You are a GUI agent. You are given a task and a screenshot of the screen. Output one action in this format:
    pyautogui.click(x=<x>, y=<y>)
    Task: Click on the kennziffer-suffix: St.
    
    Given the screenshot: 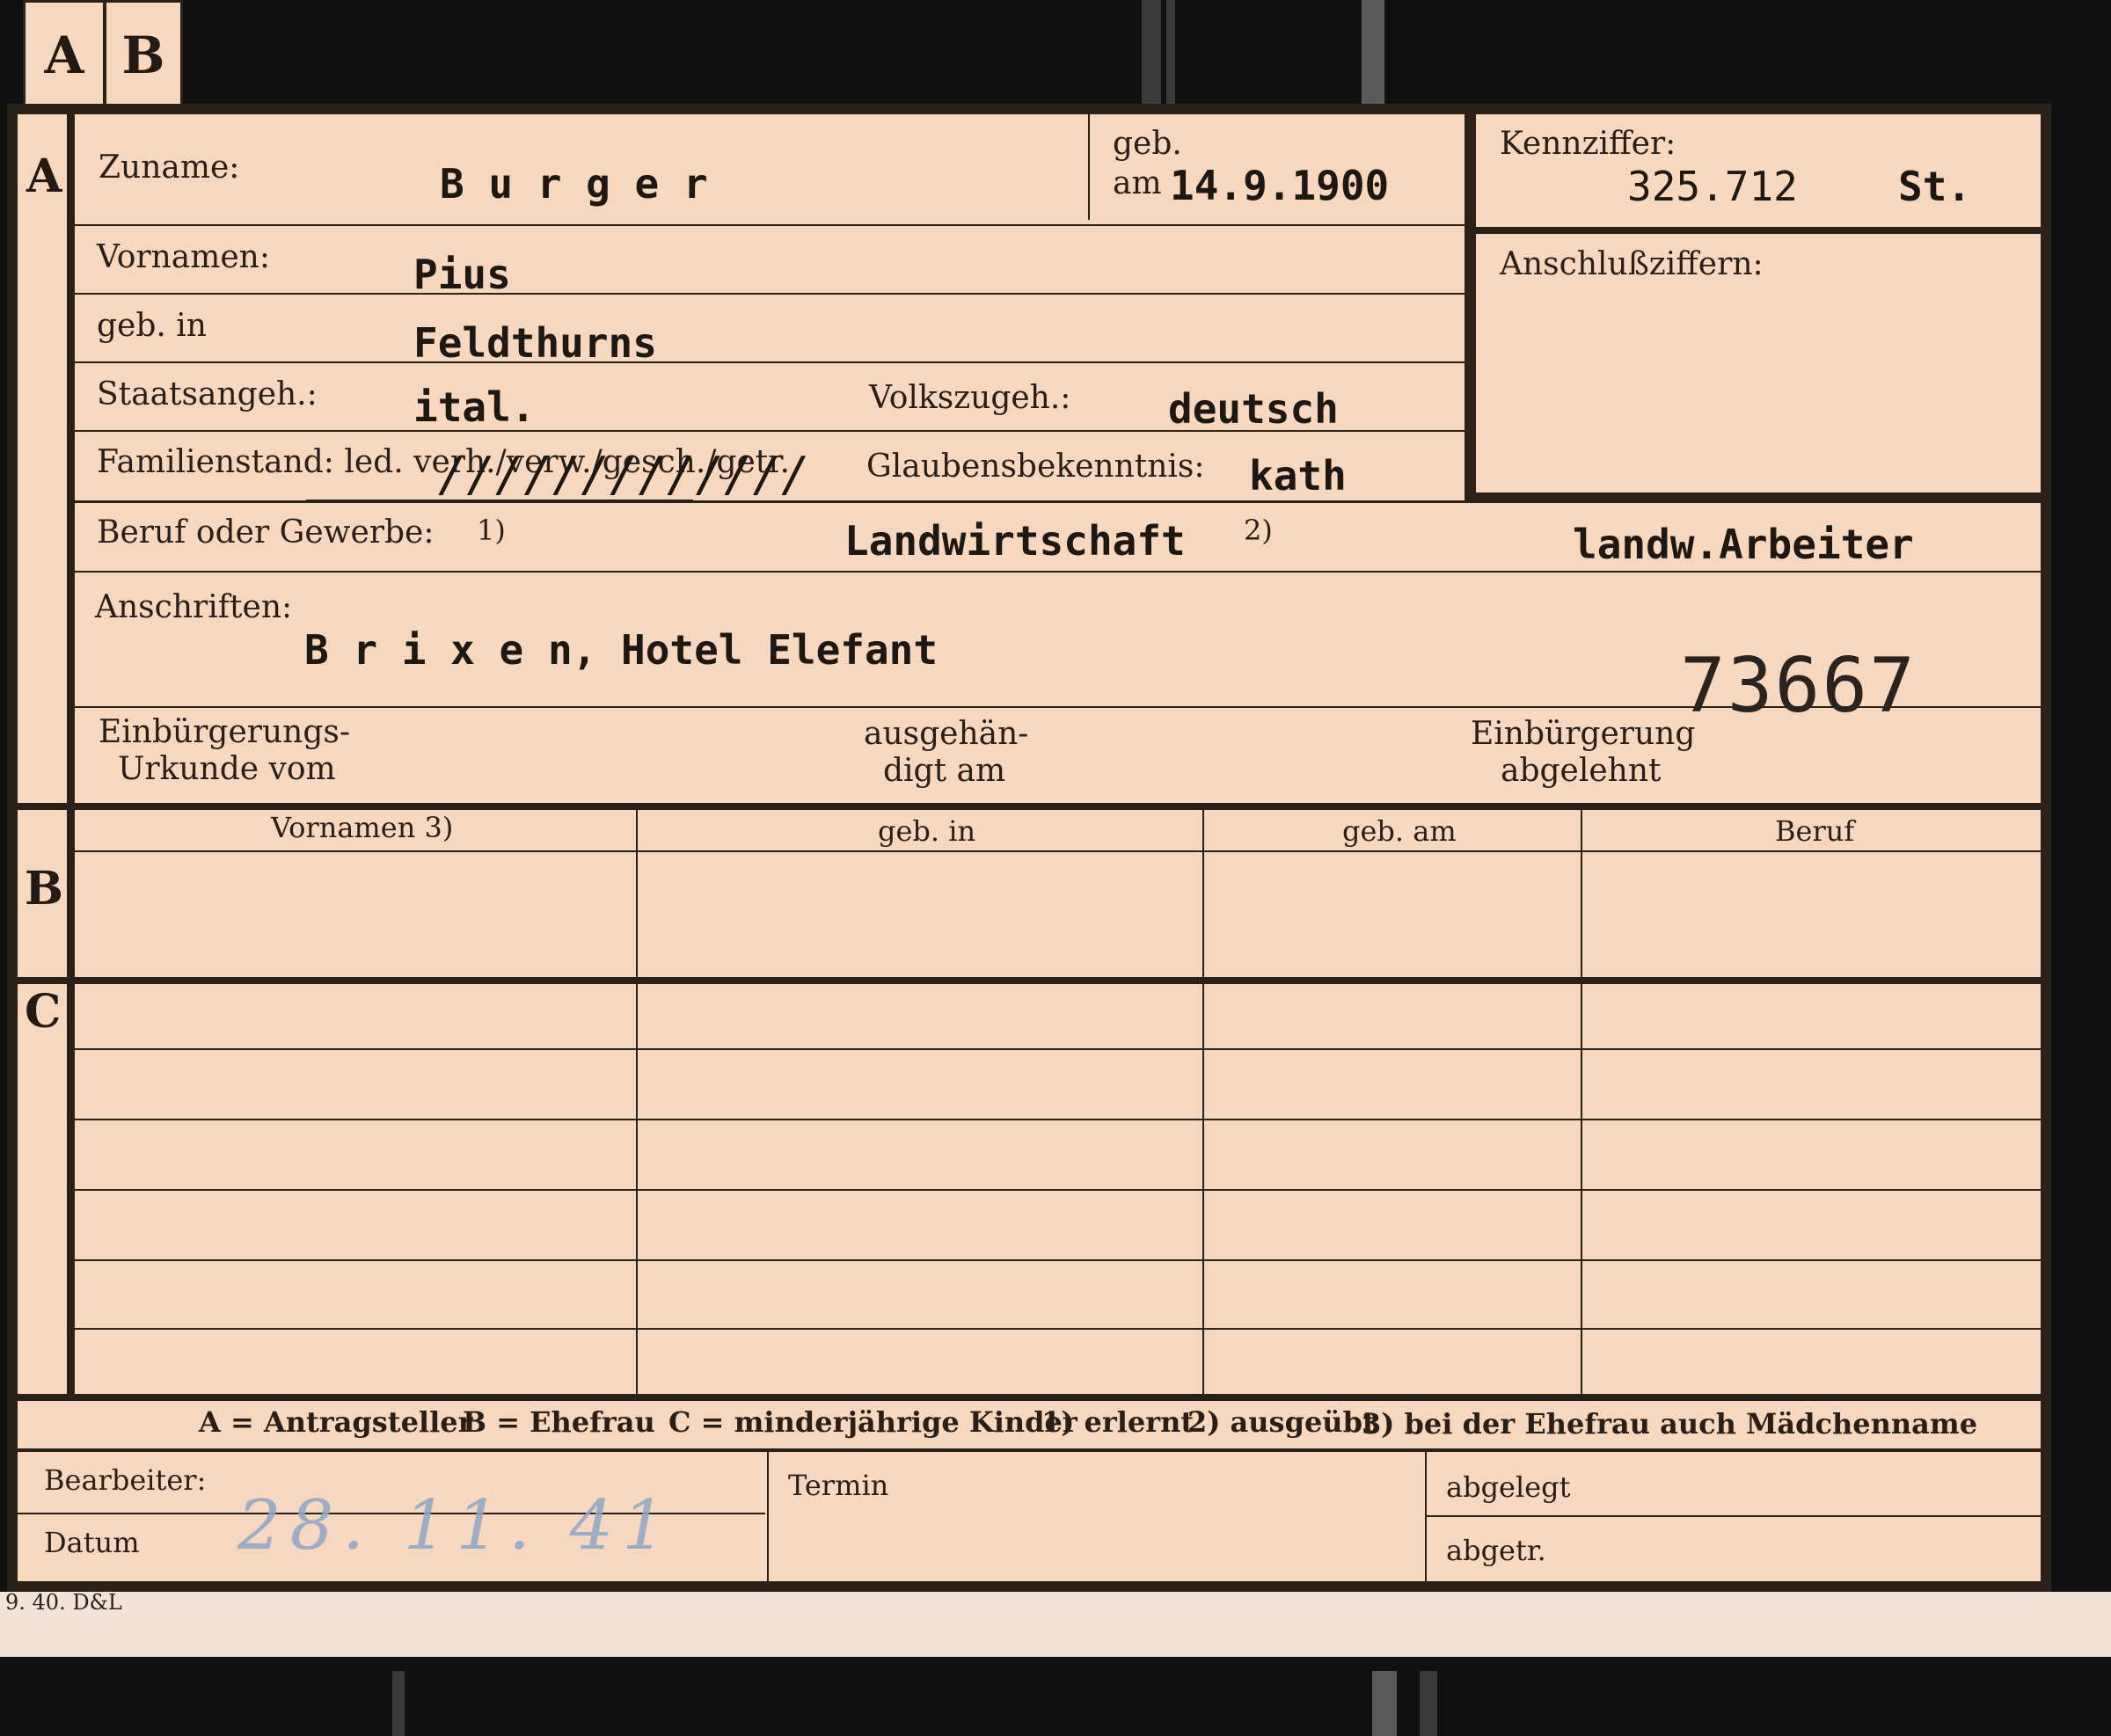 What is the action you would take?
    pyautogui.click(x=1935, y=187)
    